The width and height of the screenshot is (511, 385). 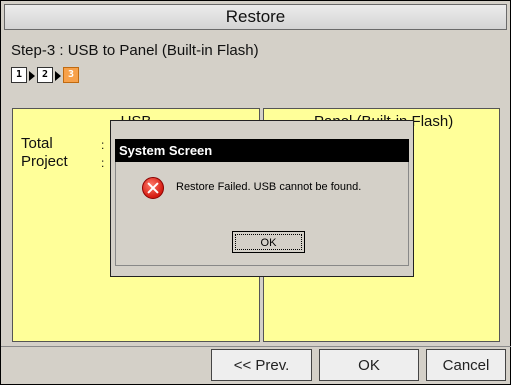 I want to click on error-icon, so click(x=153, y=188).